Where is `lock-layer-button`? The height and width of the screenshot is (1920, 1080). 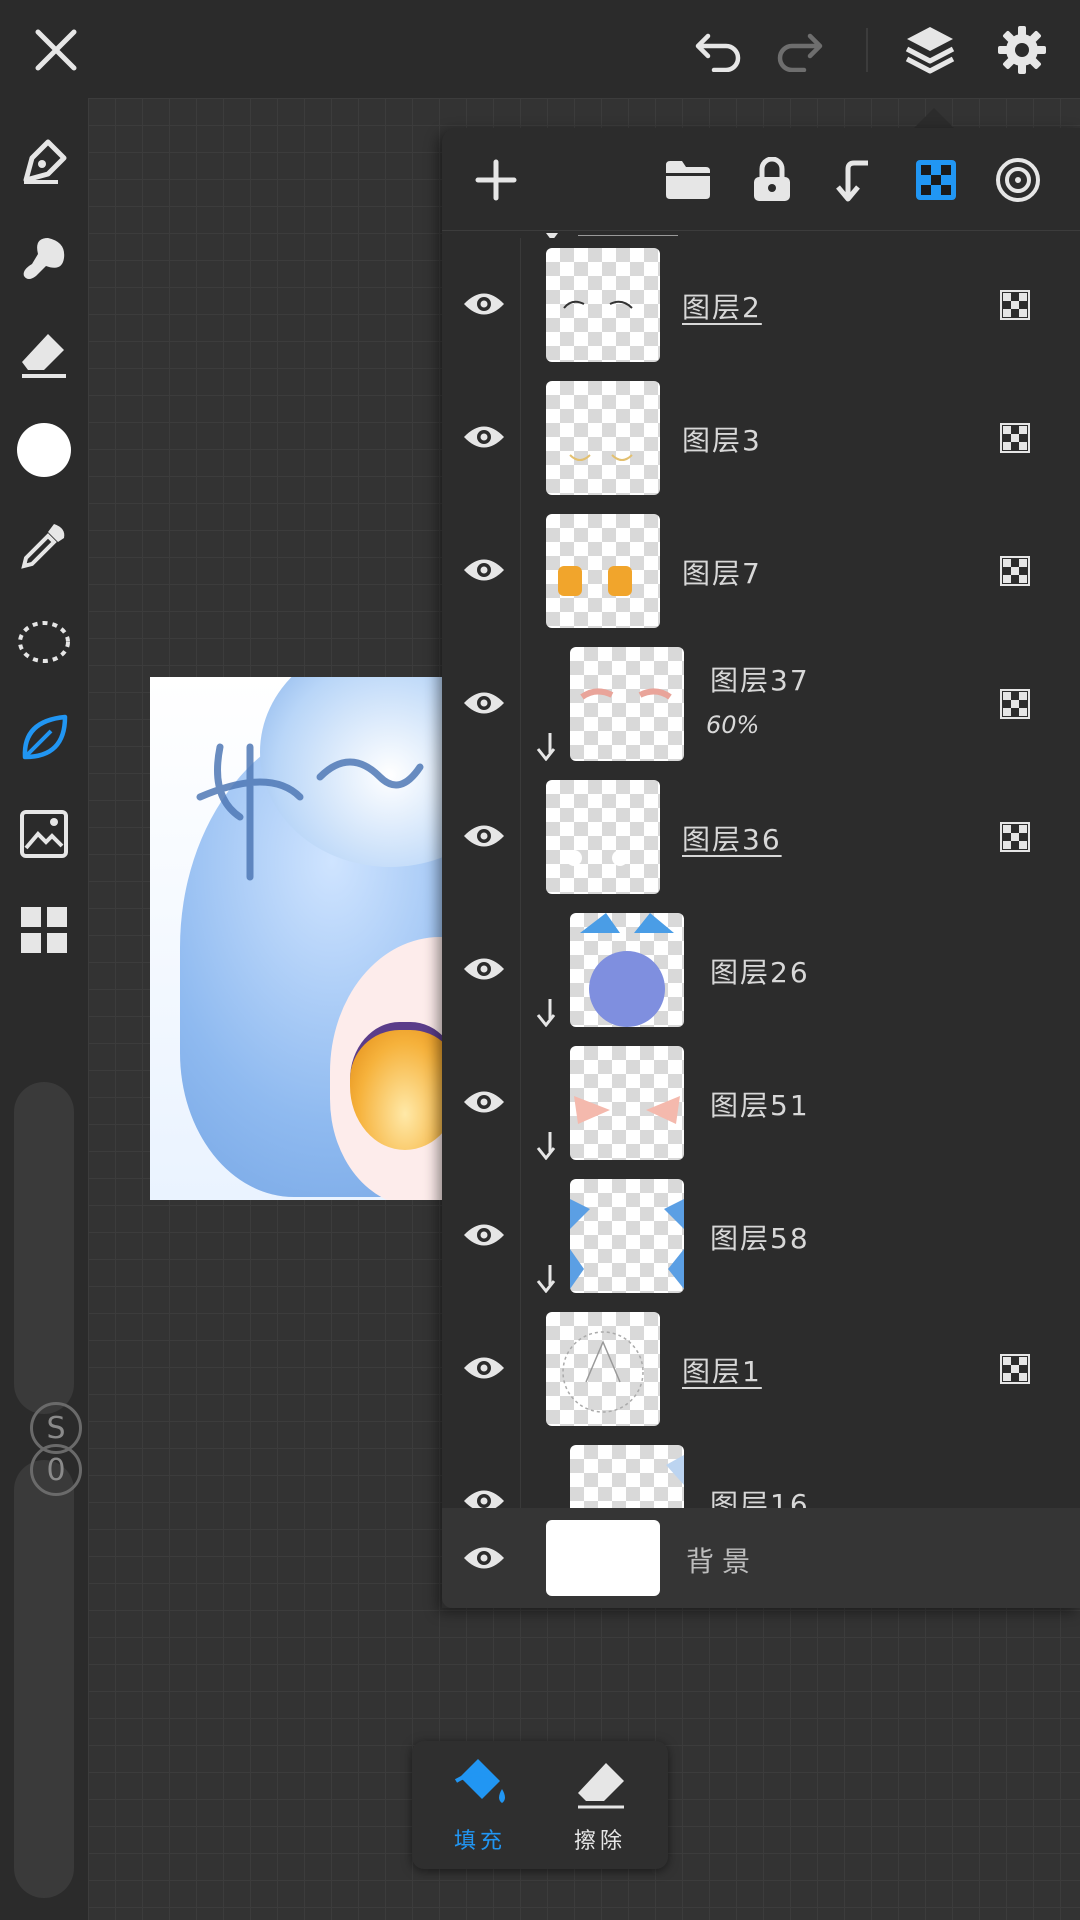
lock-layer-button is located at coordinates (772, 180).